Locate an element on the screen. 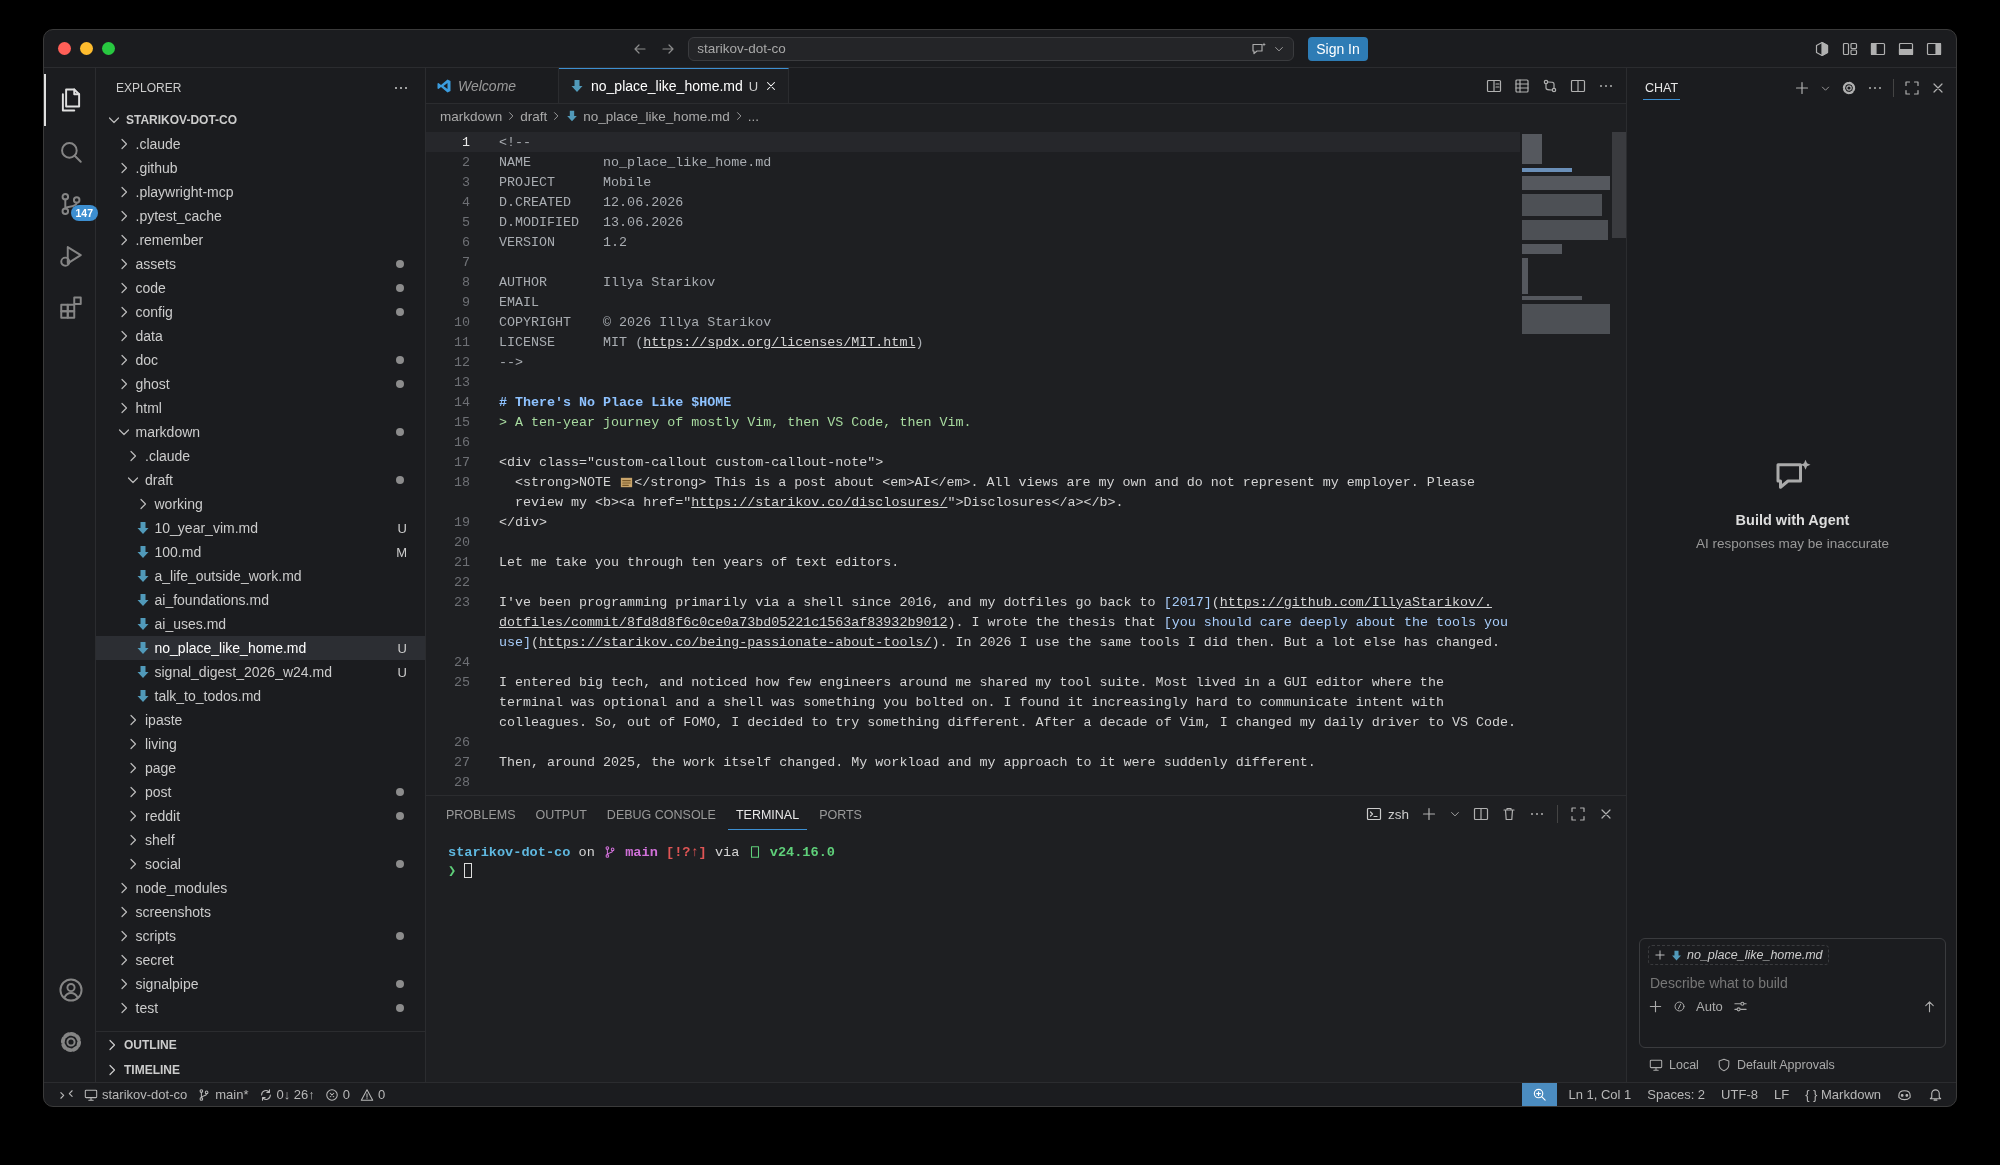 Image resolution: width=2000 pixels, height=1165 pixels. zoom-icon is located at coordinates (1540, 1094).